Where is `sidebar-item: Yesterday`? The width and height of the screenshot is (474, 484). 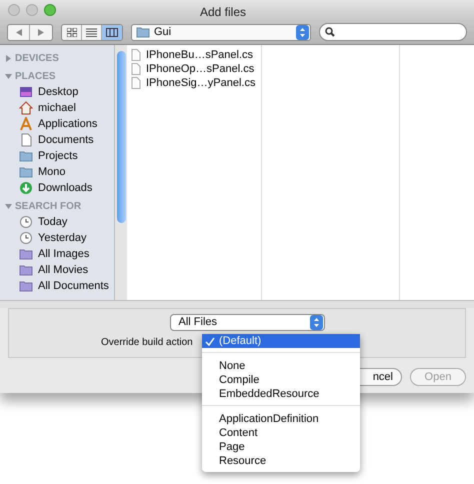
sidebar-item: Yesterday is located at coordinates (57, 238).